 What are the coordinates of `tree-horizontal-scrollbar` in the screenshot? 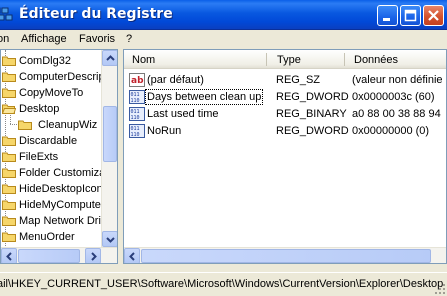 It's located at (59, 255).